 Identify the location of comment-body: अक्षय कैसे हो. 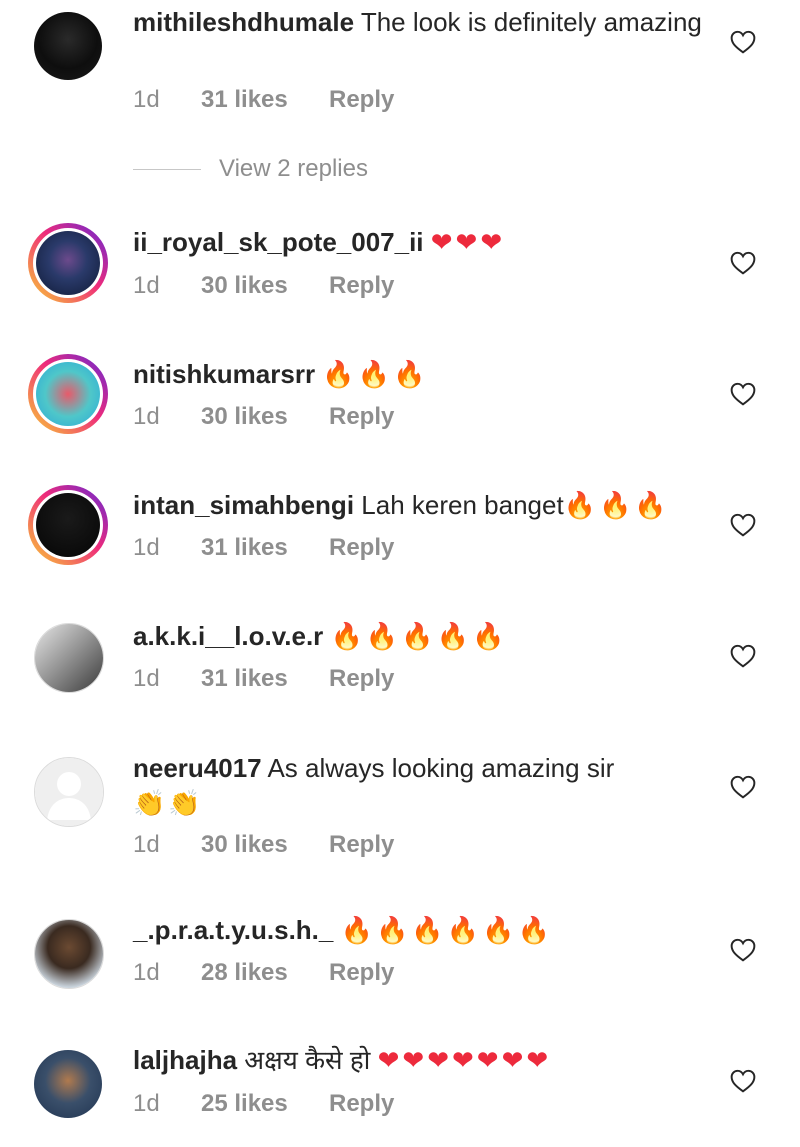
(307, 1060).